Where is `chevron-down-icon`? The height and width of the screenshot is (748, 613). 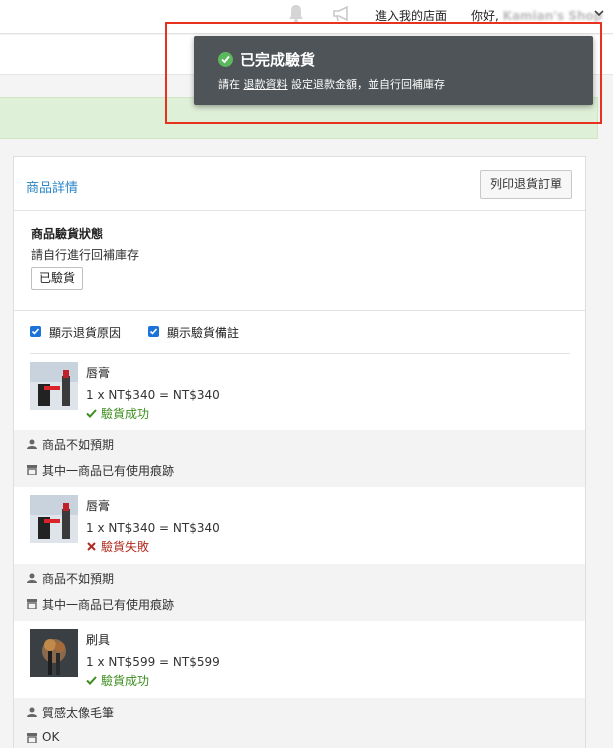 chevron-down-icon is located at coordinates (599, 13).